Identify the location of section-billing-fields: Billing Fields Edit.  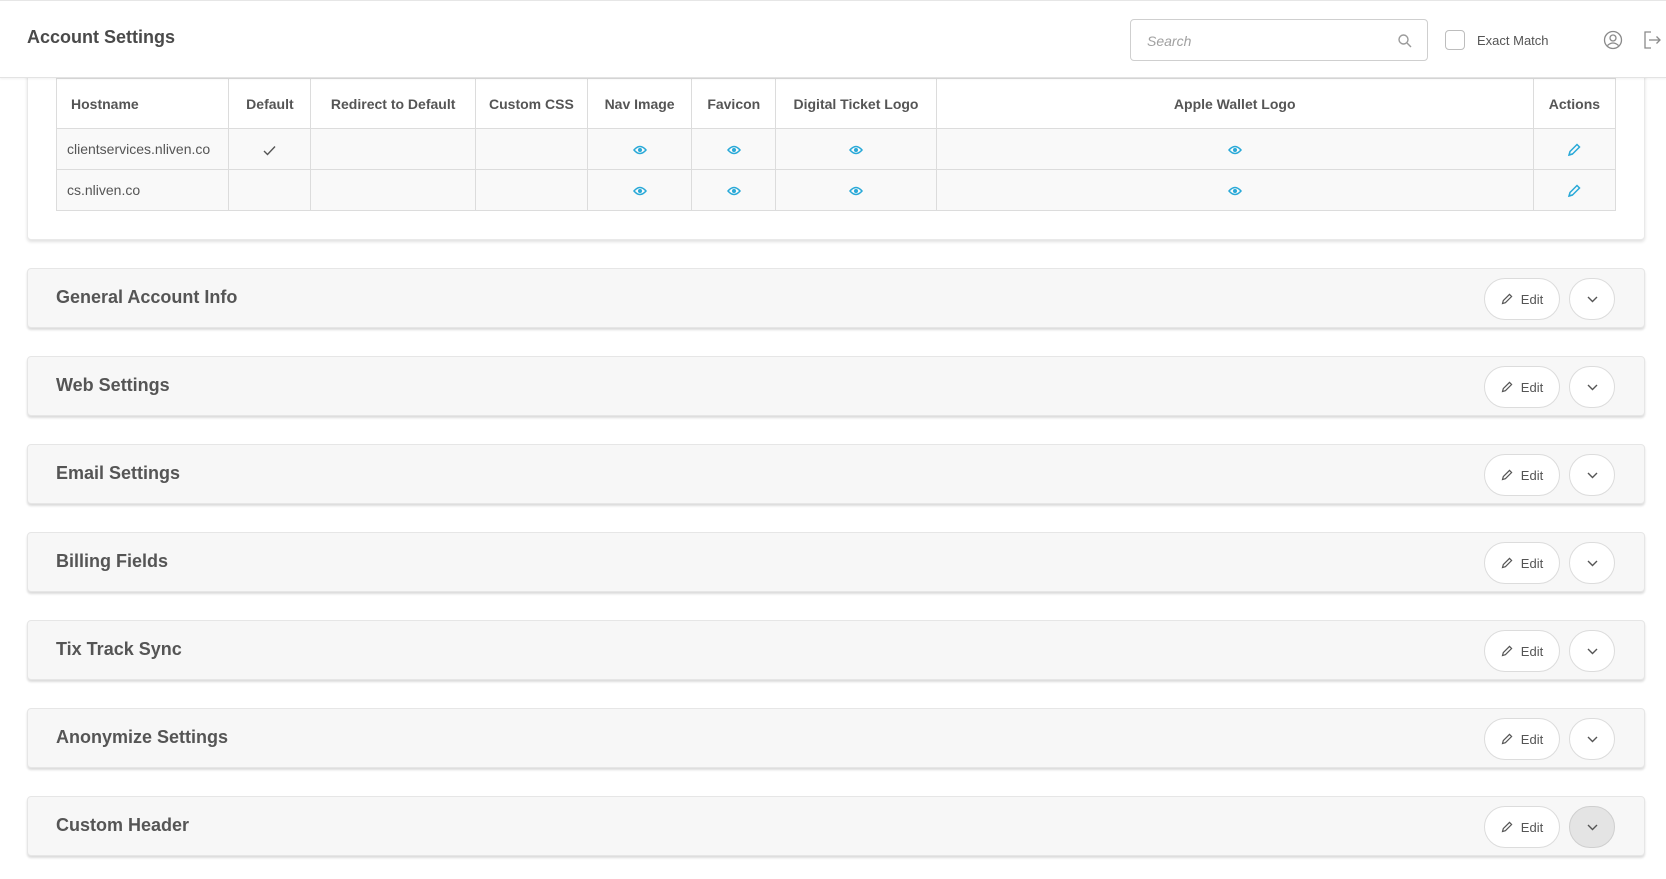
(836, 562).